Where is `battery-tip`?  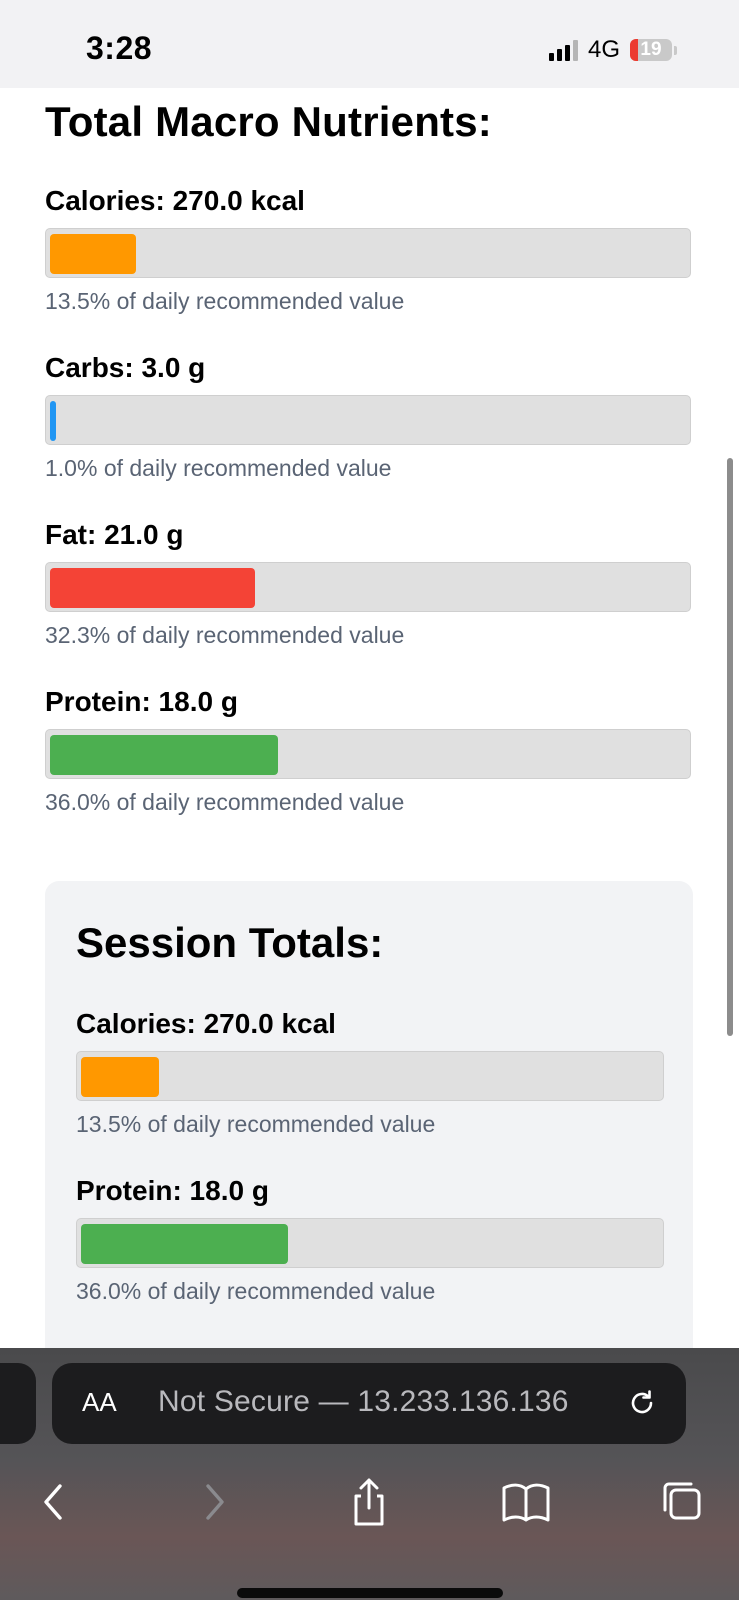
battery-tip is located at coordinates (675, 50).